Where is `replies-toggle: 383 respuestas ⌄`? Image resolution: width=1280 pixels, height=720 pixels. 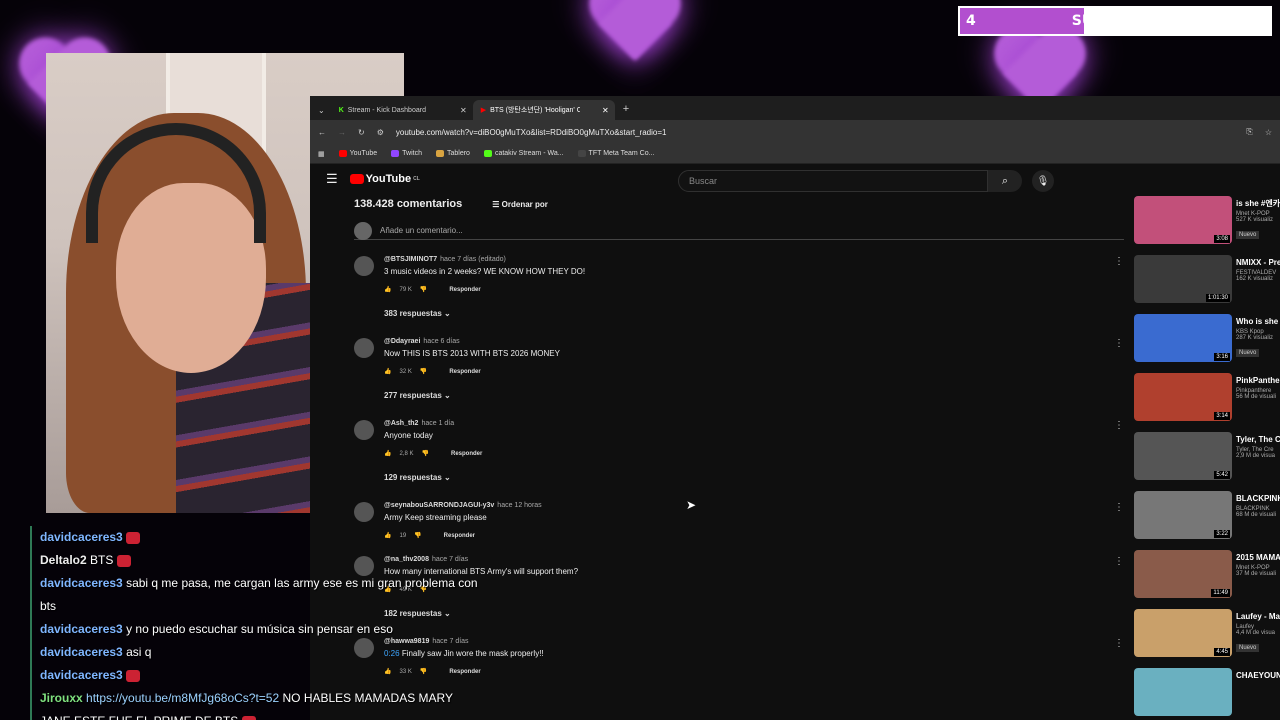
replies-toggle: 383 respuestas ⌄ is located at coordinates (484, 313).